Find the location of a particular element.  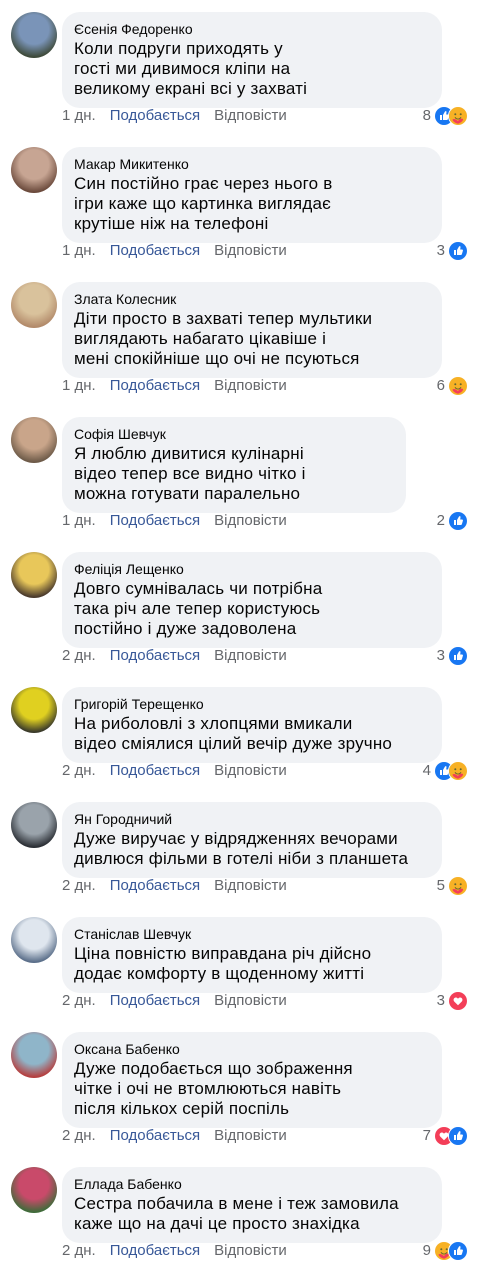

reaction-summary: 4 is located at coordinates (445, 771).